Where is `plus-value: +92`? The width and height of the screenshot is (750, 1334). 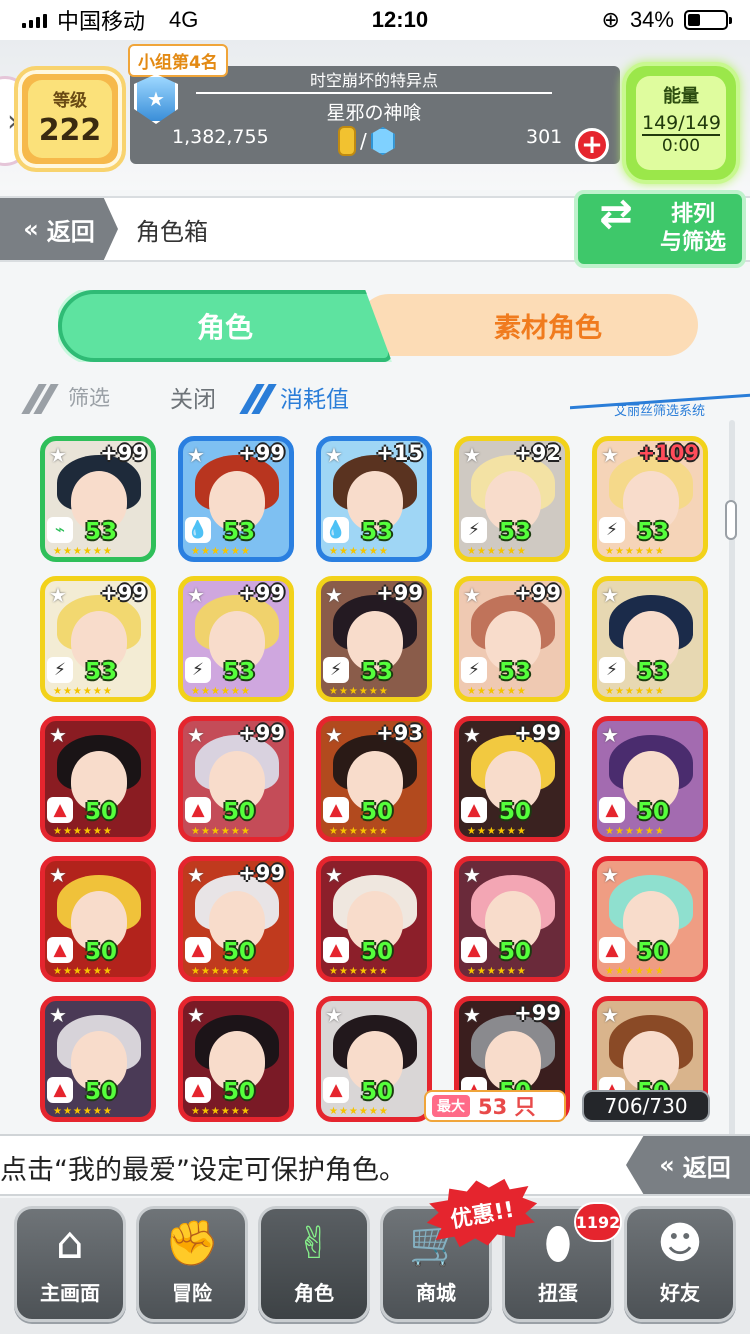 plus-value: +92 is located at coordinates (537, 453).